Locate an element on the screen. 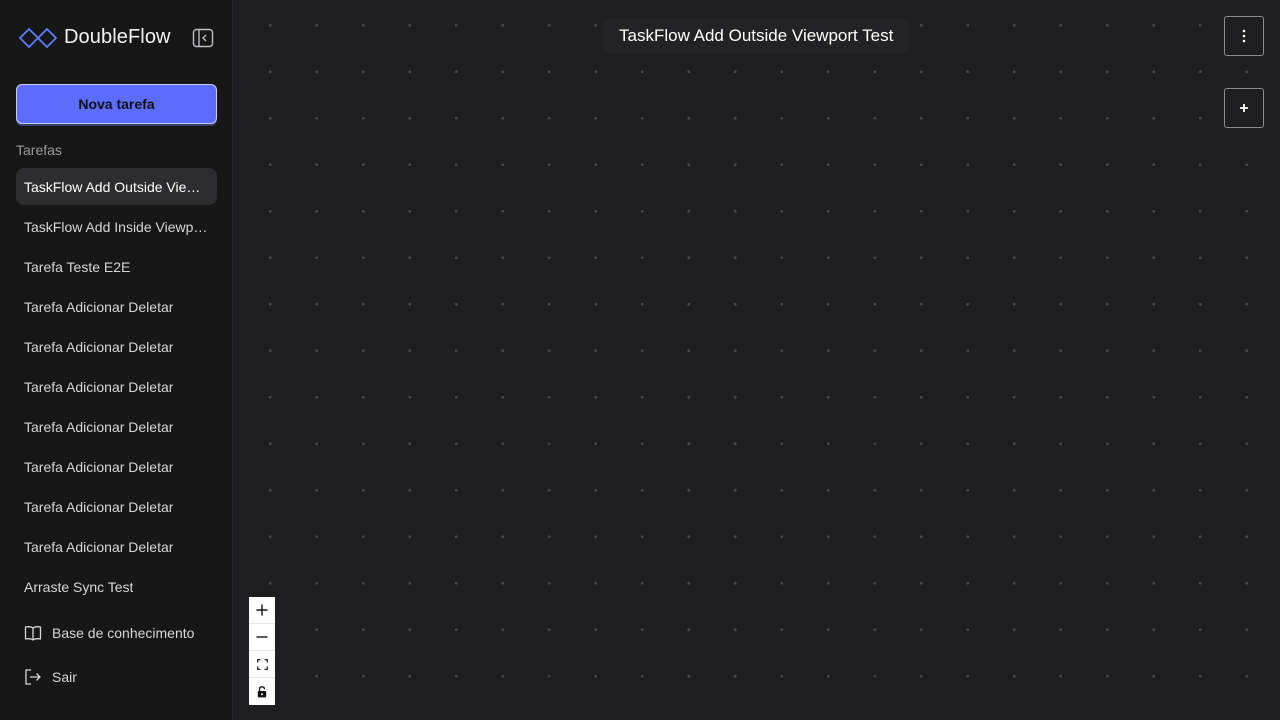  vertical-dots-icon is located at coordinates (1244, 36).